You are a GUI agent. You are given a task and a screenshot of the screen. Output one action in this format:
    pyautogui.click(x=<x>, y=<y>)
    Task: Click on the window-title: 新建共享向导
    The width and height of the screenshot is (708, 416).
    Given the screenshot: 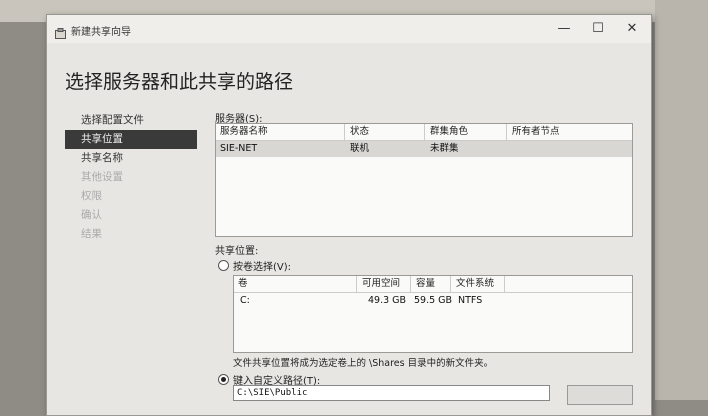 What is the action you would take?
    pyautogui.click(x=101, y=32)
    